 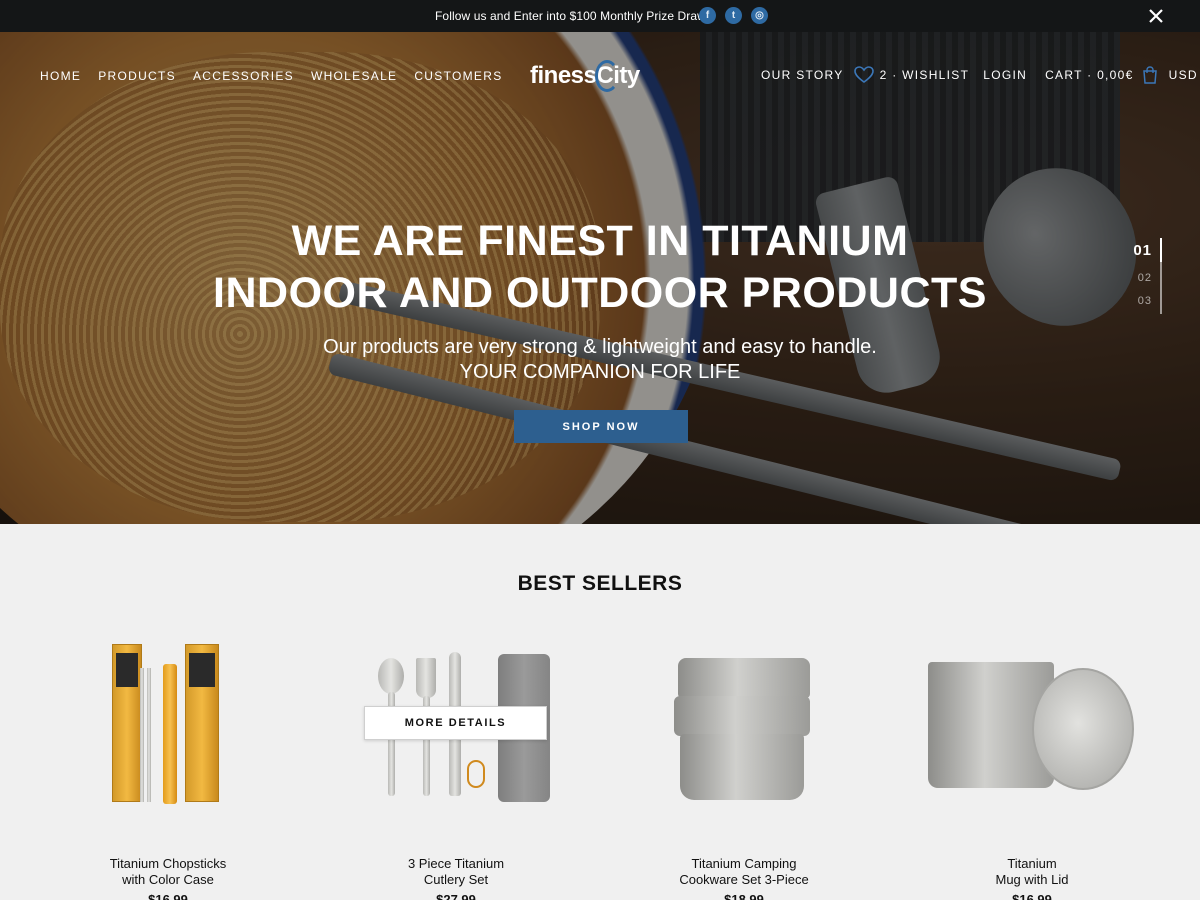 I want to click on social-links: f t ◎, so click(x=733, y=15).